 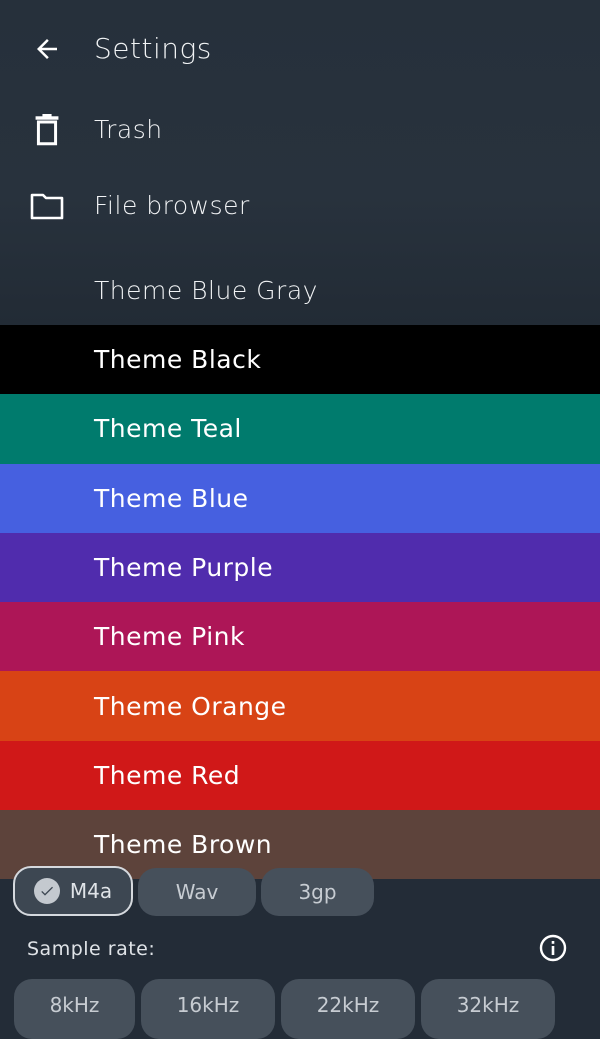 I want to click on theme-option-pink: Theme Pink, so click(x=300, y=637).